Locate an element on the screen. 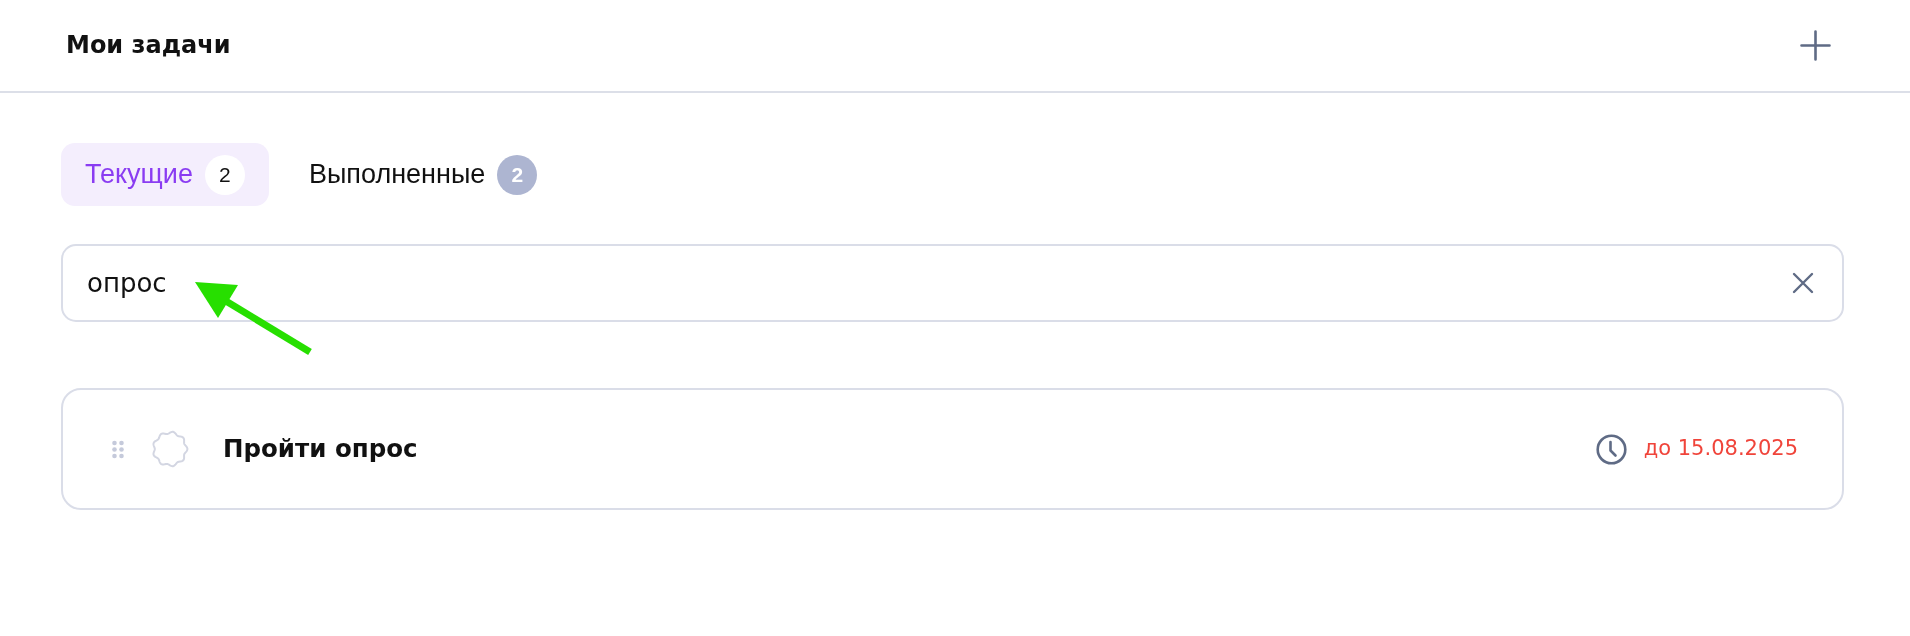  page-title: Мои задачи is located at coordinates (148, 45).